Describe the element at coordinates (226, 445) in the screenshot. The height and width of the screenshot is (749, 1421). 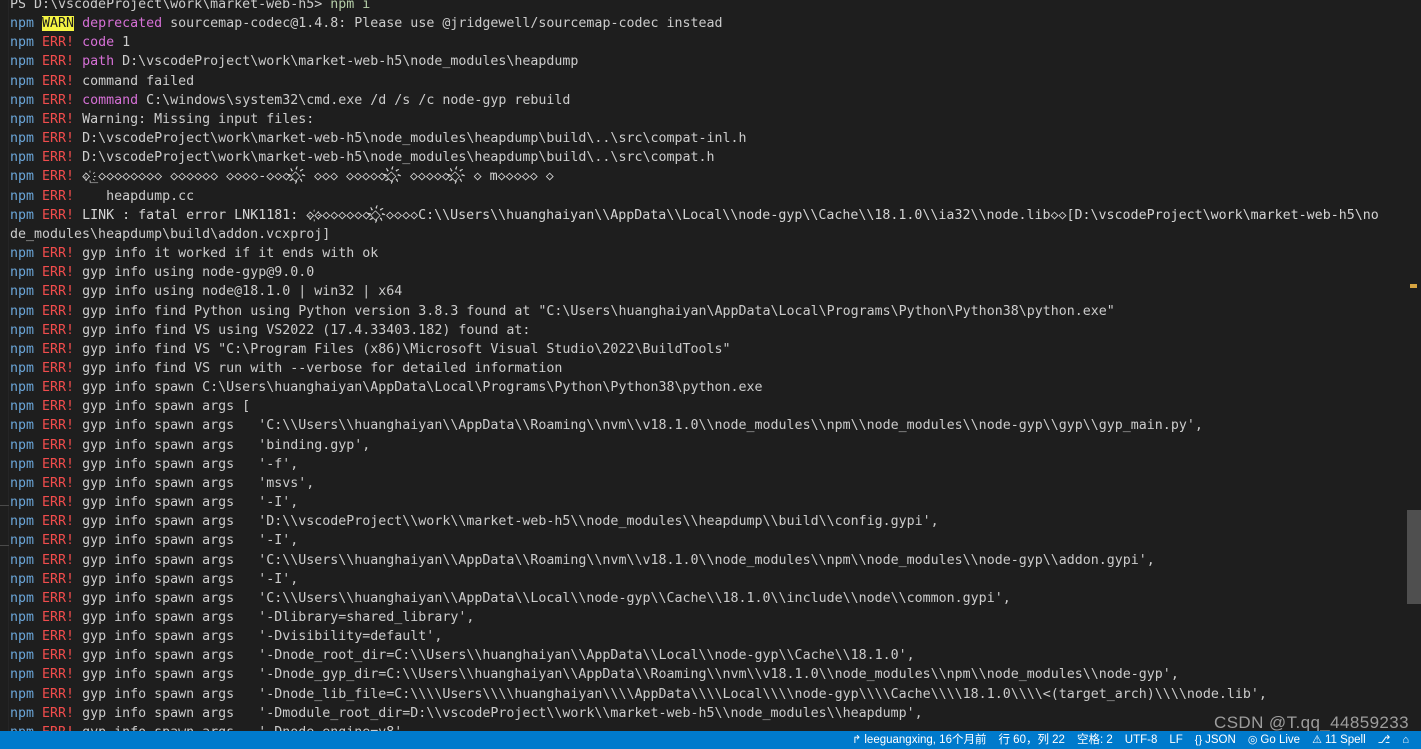
I see `line-text: gyp info spawn args 'binding.gyp',` at that location.